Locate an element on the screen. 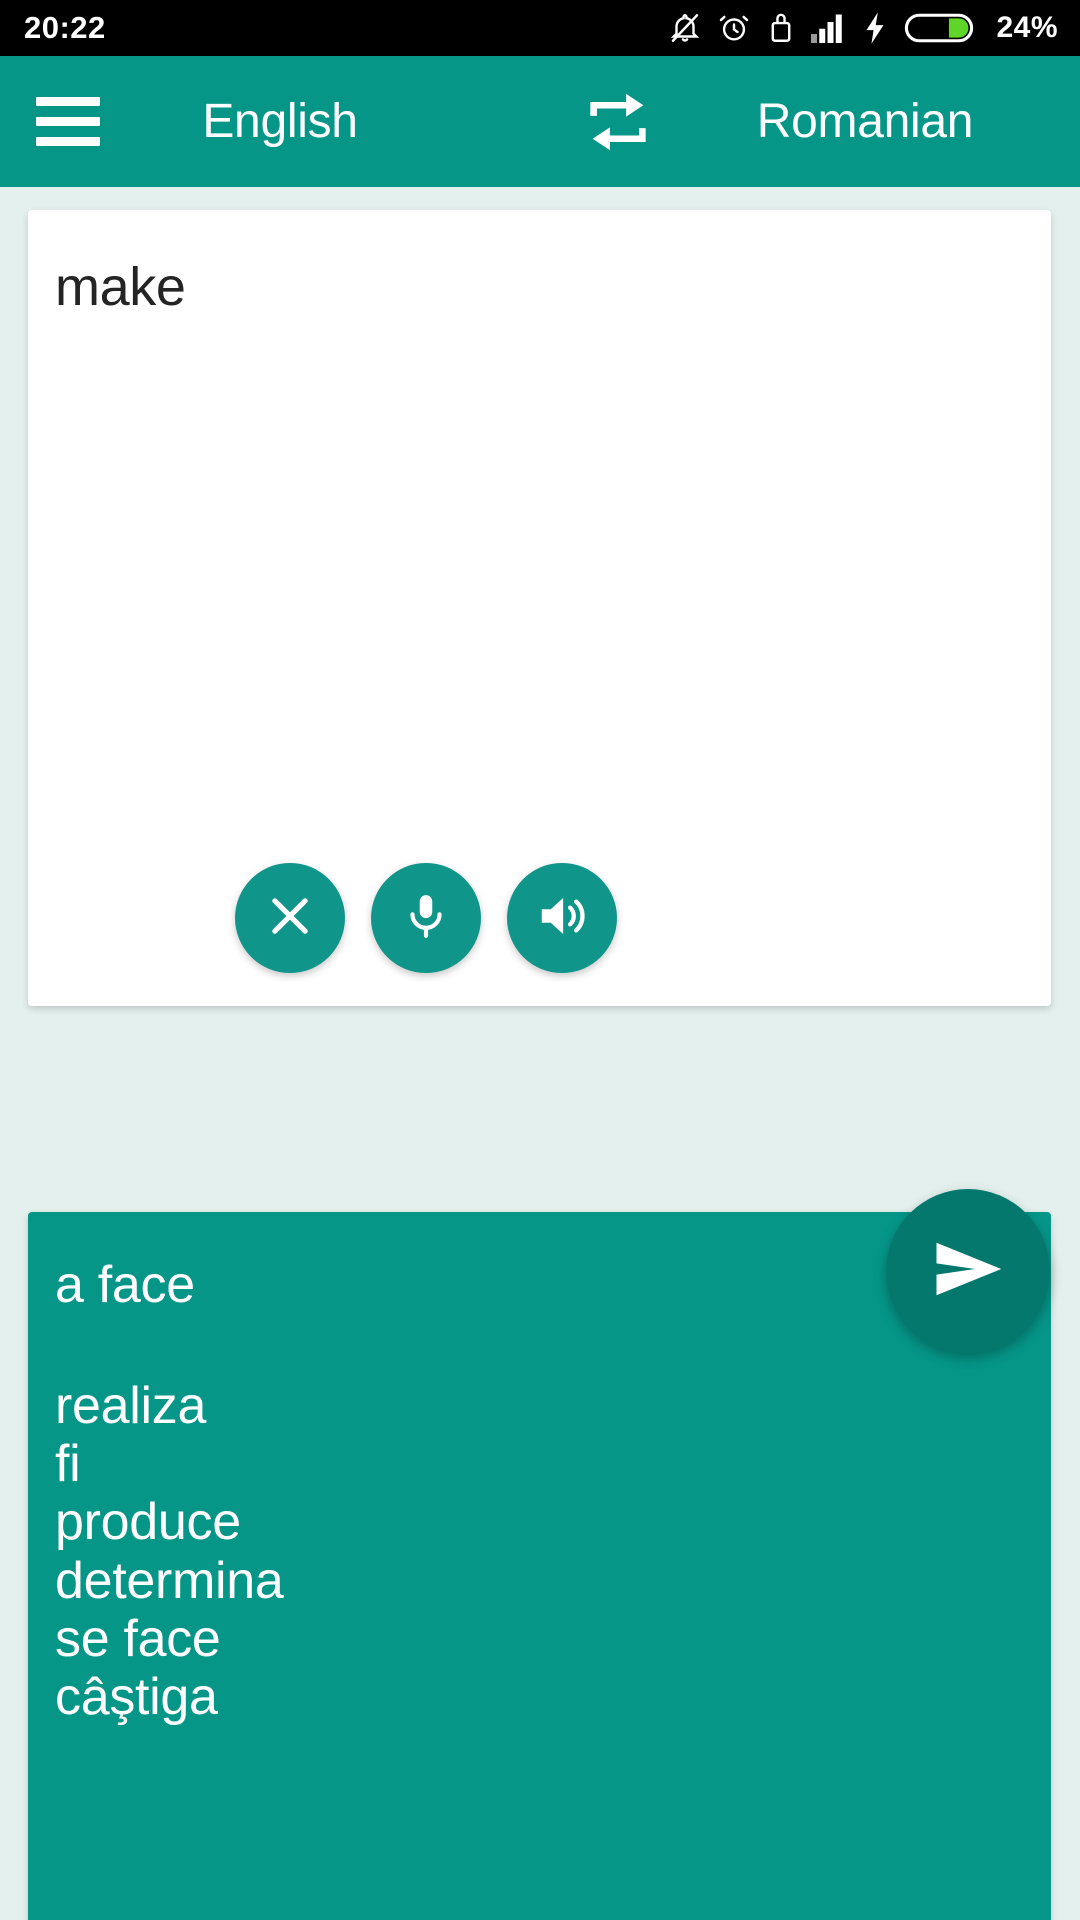  source-text-input: make is located at coordinates (533, 288).